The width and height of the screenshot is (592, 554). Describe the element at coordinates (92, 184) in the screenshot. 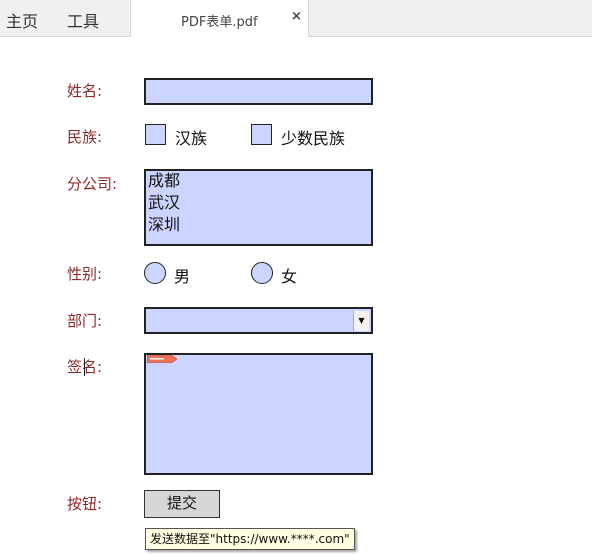

I see `branch-label: 分公司:` at that location.